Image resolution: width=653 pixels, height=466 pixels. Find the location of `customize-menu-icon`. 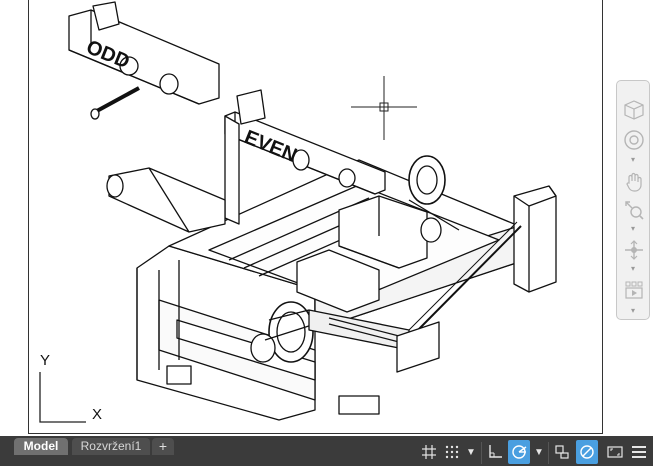

customize-menu-icon is located at coordinates (639, 452).